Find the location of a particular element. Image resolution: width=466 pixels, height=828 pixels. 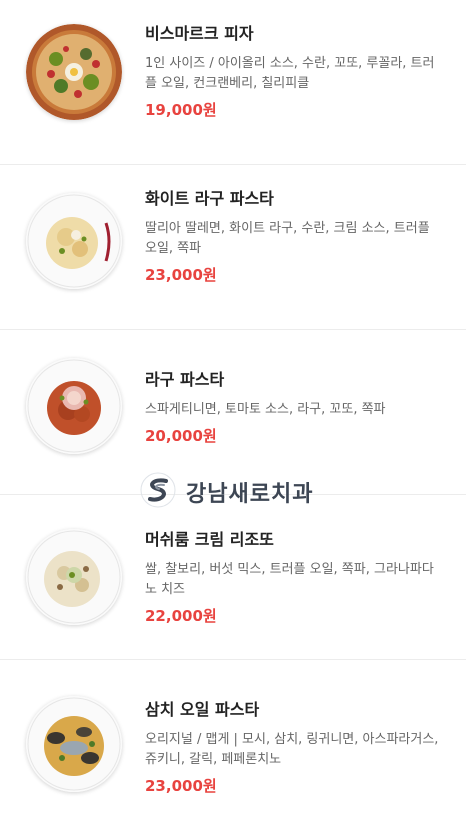

dish-description: 딸리아 딸레면, 화이트 라구, 수란, 크림 소스, 트러플 오일, 쪽파 is located at coordinates (287, 238).